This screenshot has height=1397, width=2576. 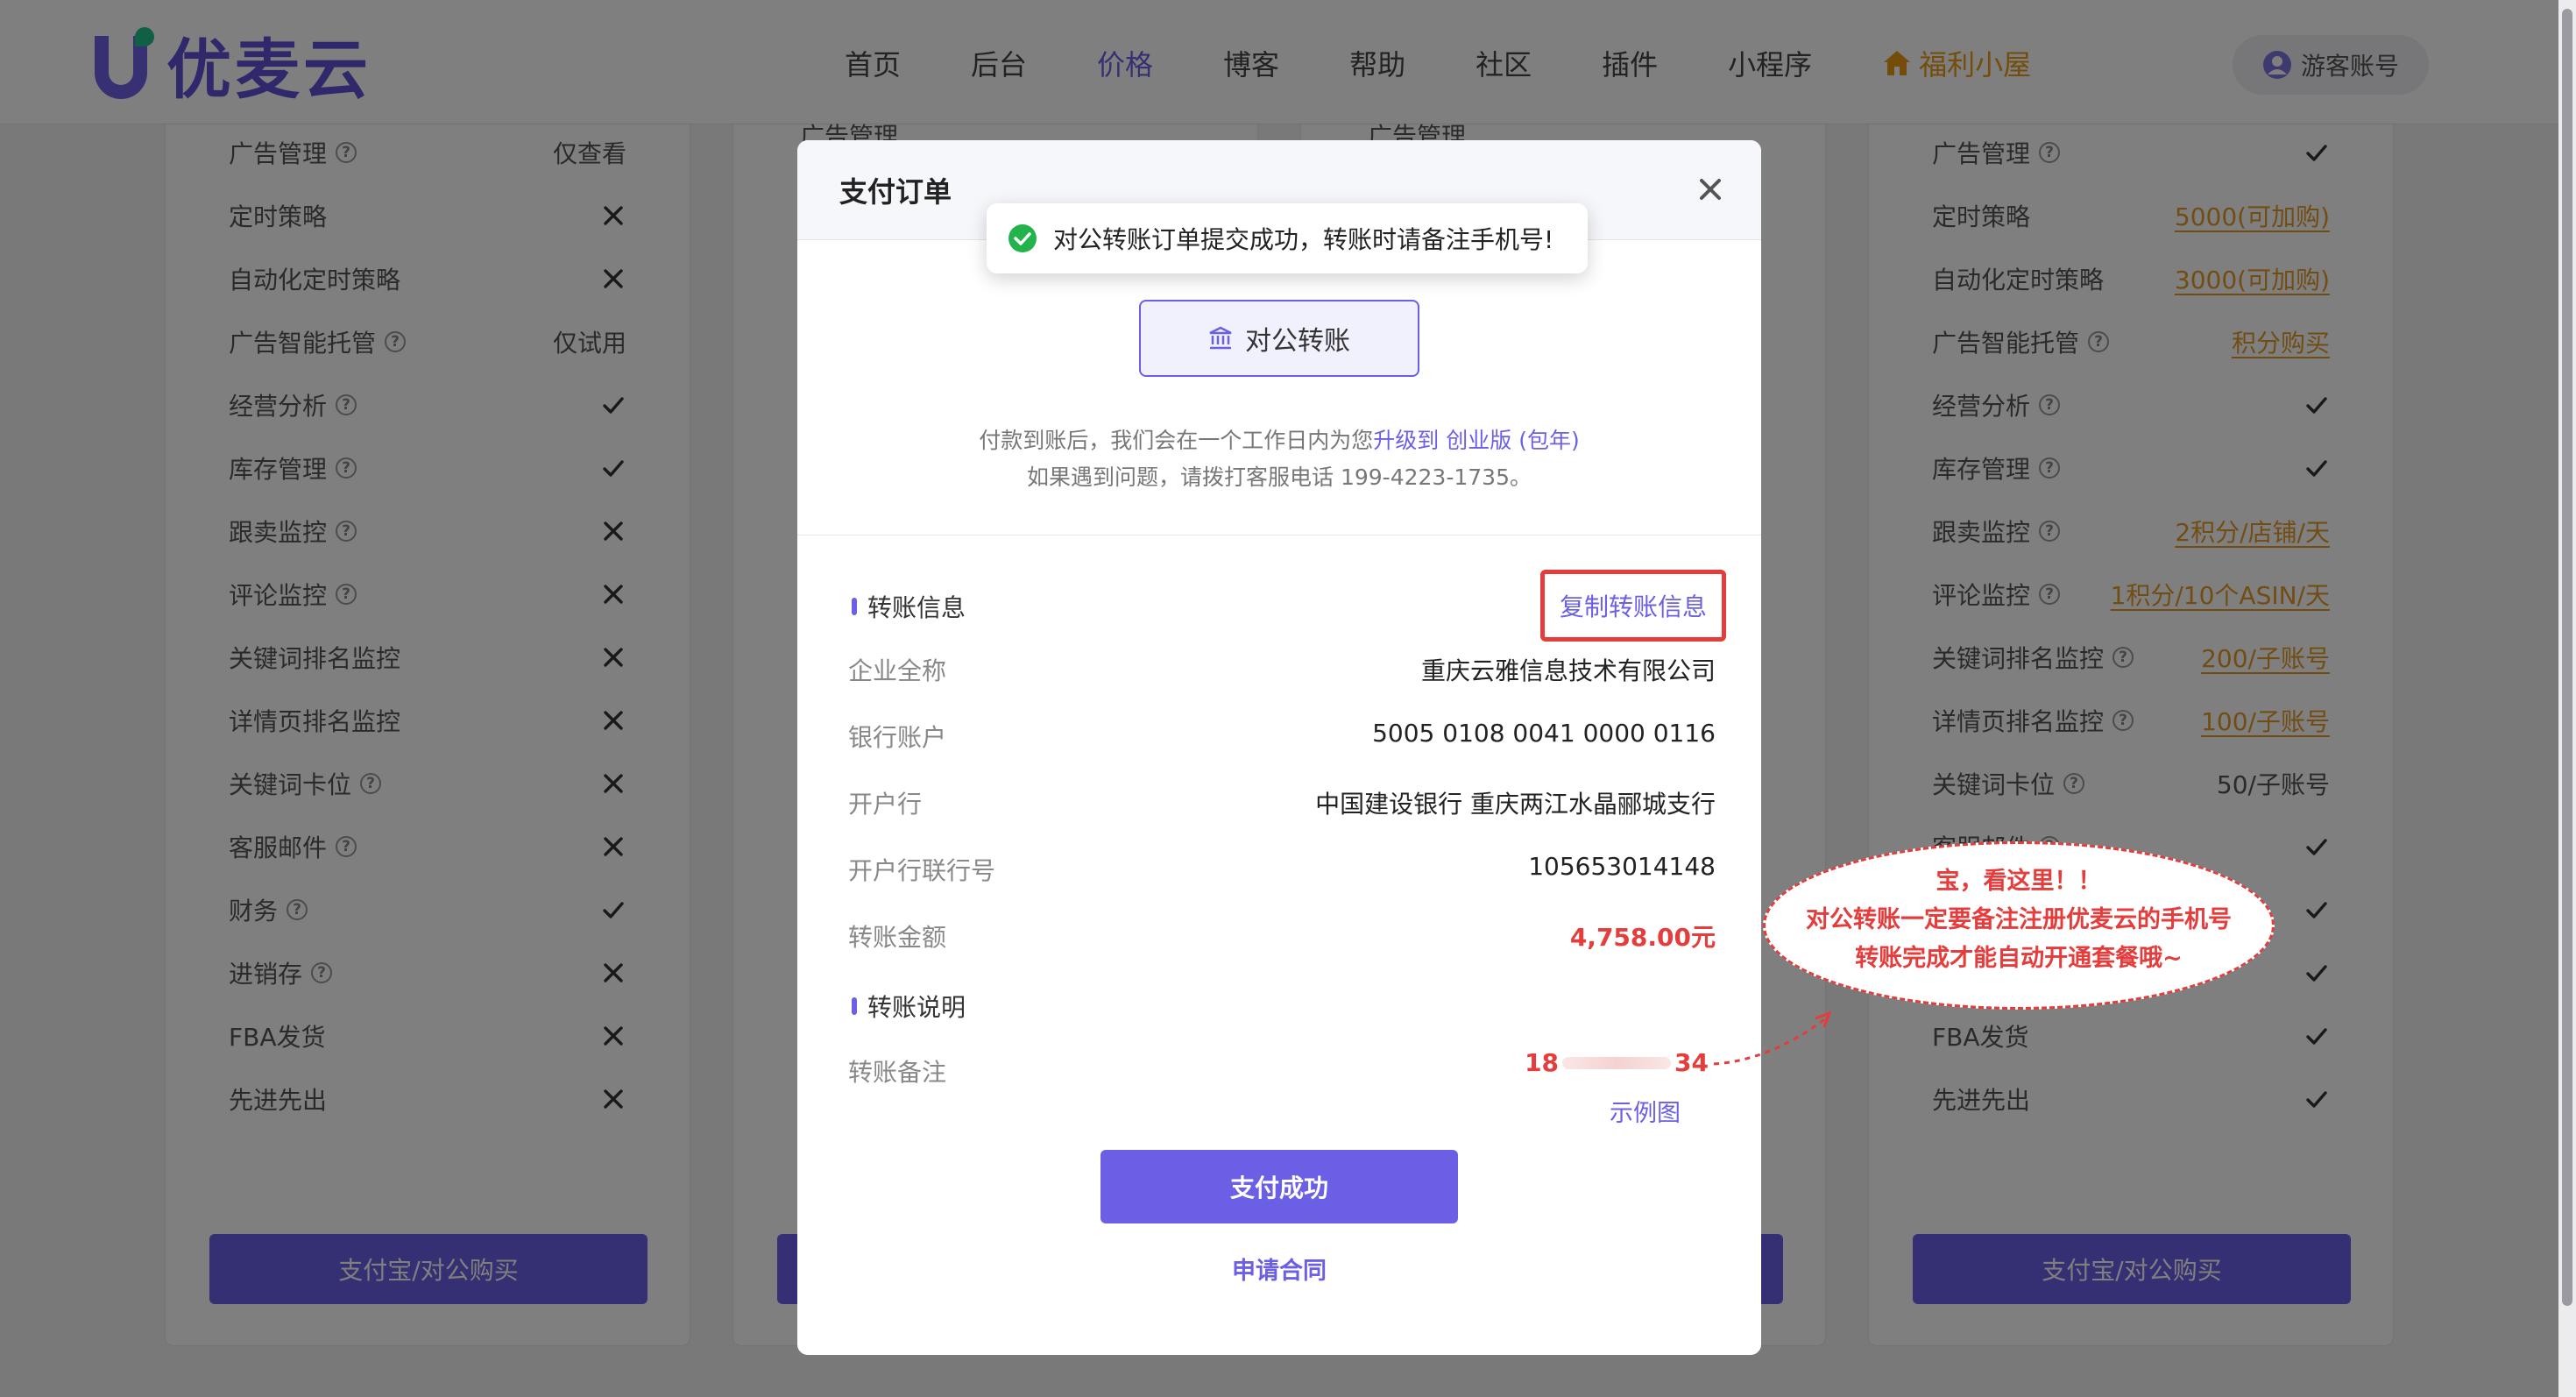 What do you see at coordinates (1282, 800) in the screenshot?
I see `info-row-bank: 开户行 中国建设银行 重庆两江水晶郦城支行` at bounding box center [1282, 800].